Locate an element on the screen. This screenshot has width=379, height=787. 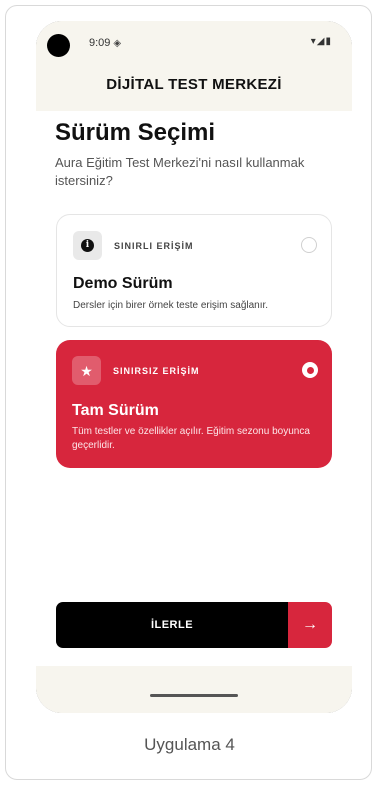
status-time: 9:09 ◈ is located at coordinates (105, 43).